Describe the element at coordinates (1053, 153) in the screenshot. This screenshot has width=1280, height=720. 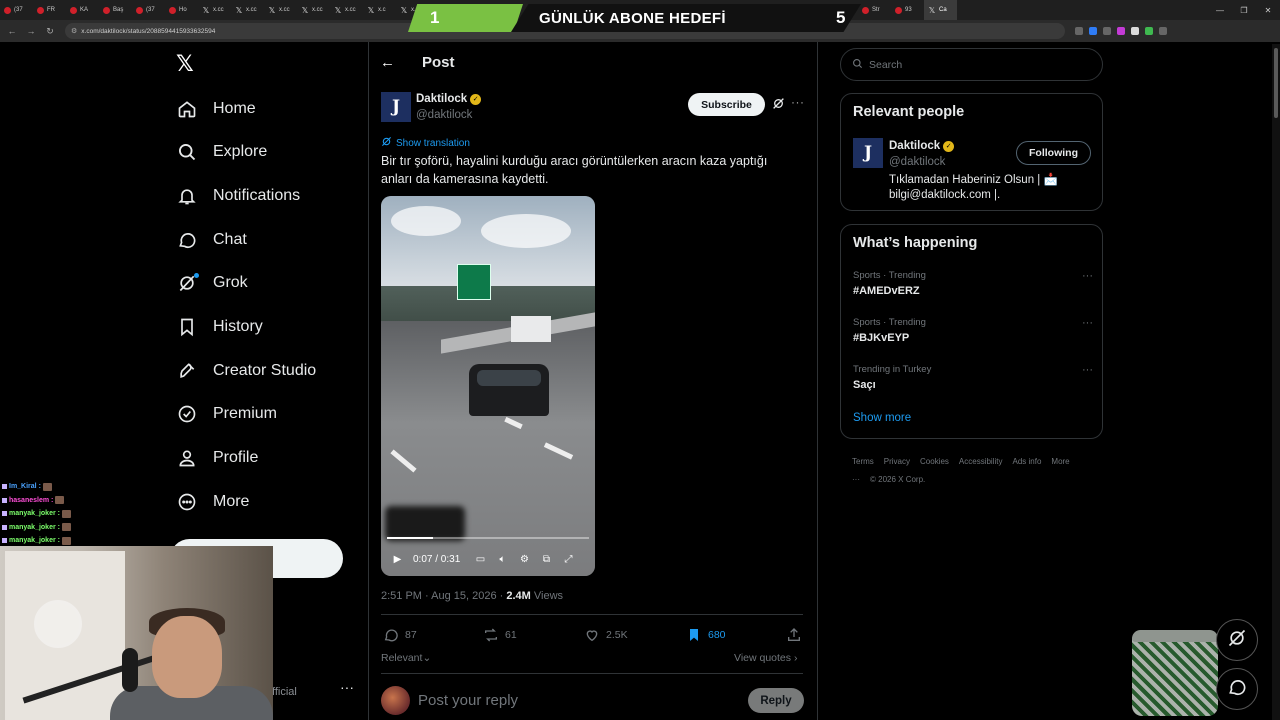
I see `following-button: Following` at that location.